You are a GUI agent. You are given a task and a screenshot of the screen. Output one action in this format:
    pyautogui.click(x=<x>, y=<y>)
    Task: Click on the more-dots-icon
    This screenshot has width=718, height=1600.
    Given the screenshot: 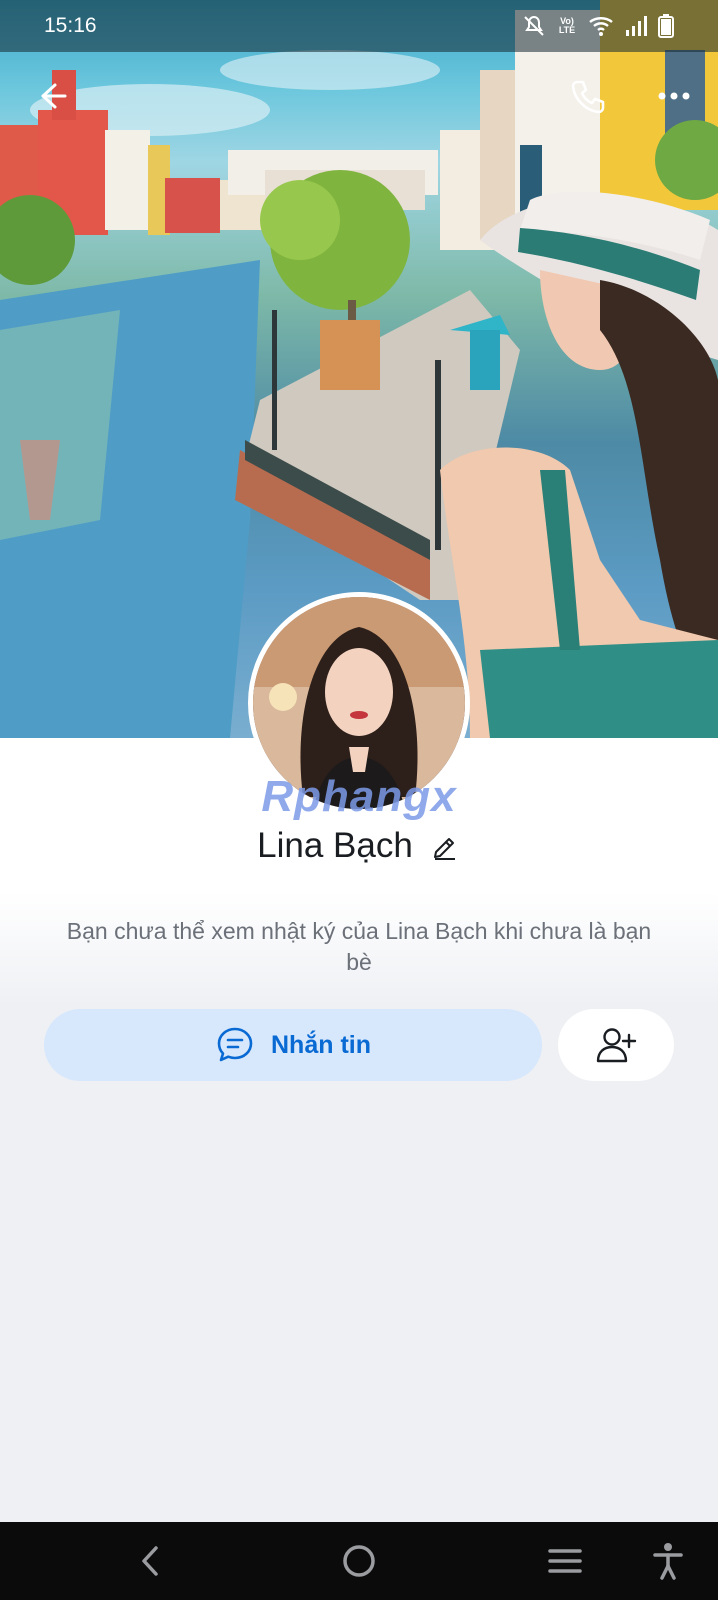 What is the action you would take?
    pyautogui.click(x=674, y=96)
    